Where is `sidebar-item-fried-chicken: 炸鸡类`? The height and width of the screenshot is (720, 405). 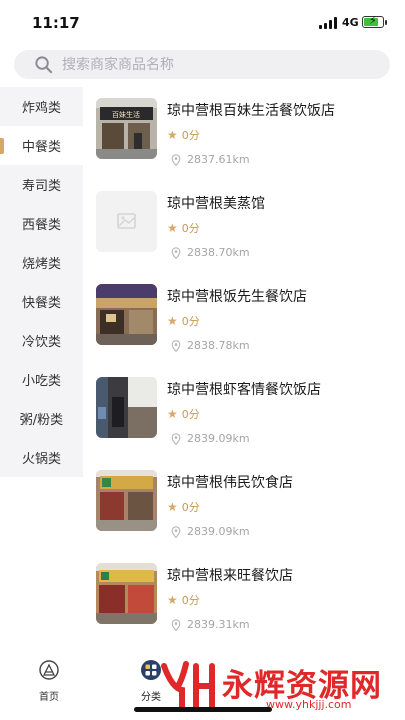
sidebar-item-fried-chicken: 炸鸡类 is located at coordinates (41, 106).